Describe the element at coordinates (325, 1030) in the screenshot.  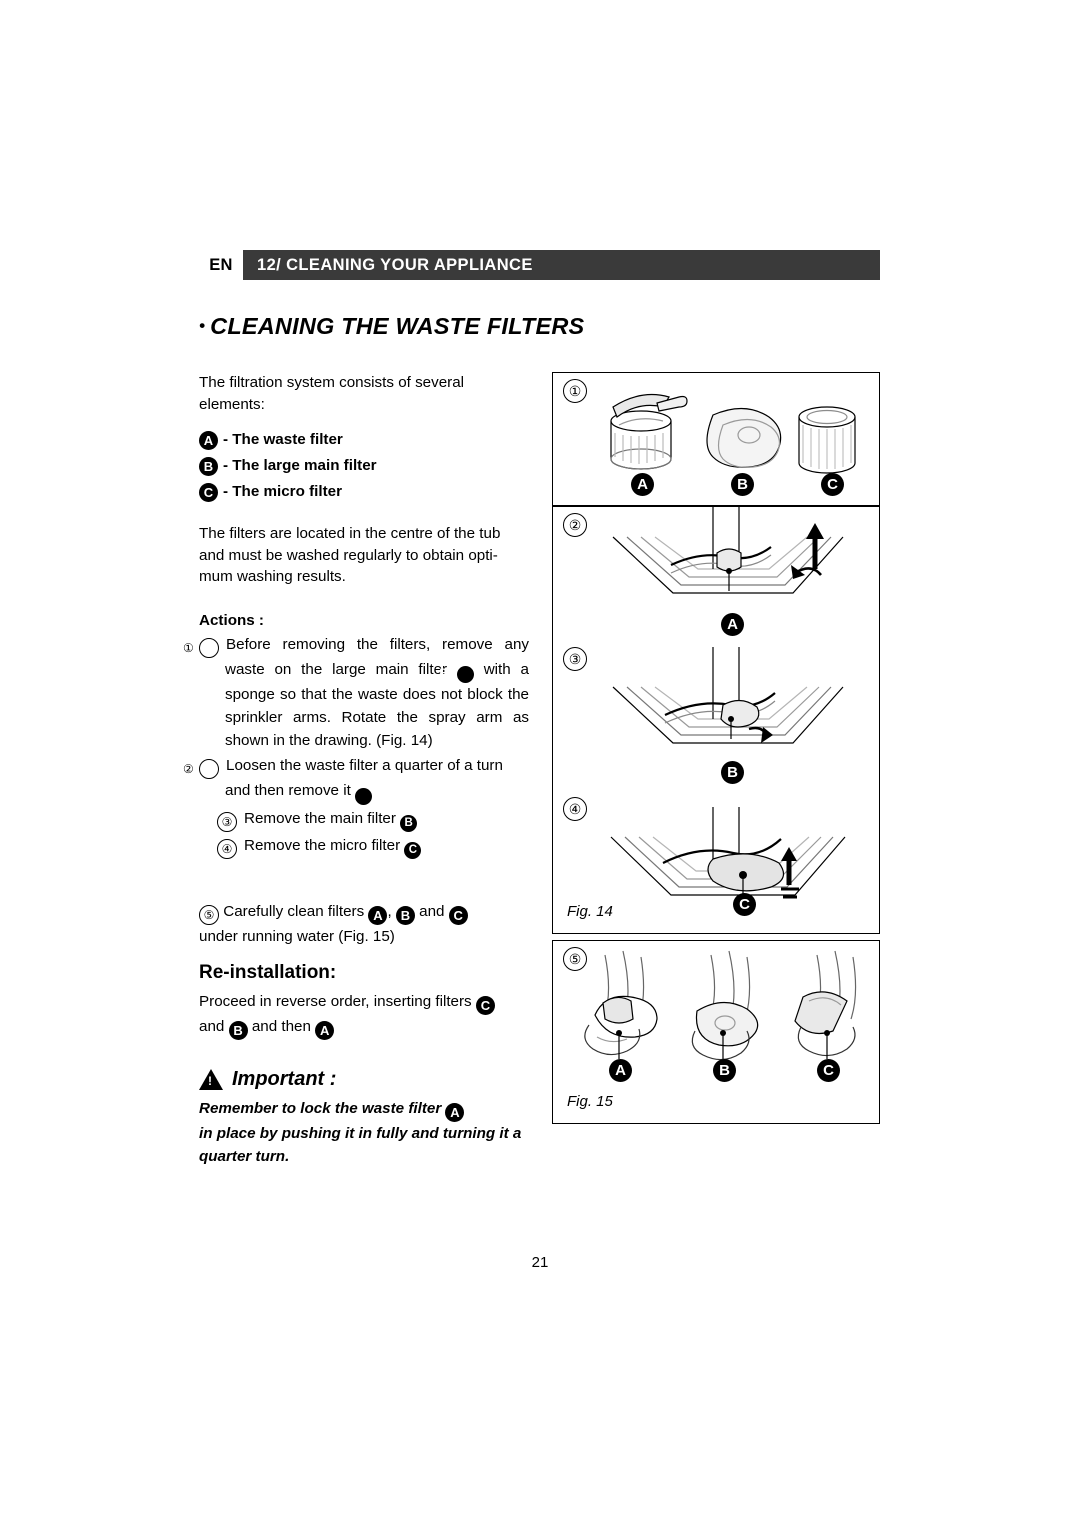
I see `reinstall-badge-a-icon: A` at that location.